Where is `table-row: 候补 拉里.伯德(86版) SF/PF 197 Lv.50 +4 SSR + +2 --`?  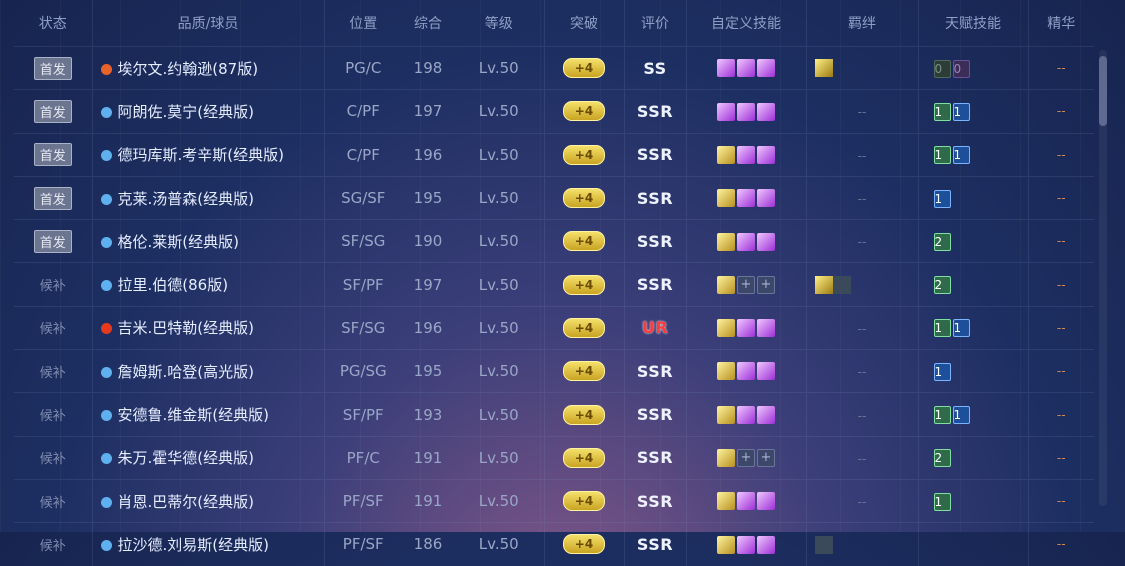
table-row: 候补 拉里.伯德(86版) SF/PF 197 Lv.50 +4 SSR + +2 -- is located at coordinates (554, 284).